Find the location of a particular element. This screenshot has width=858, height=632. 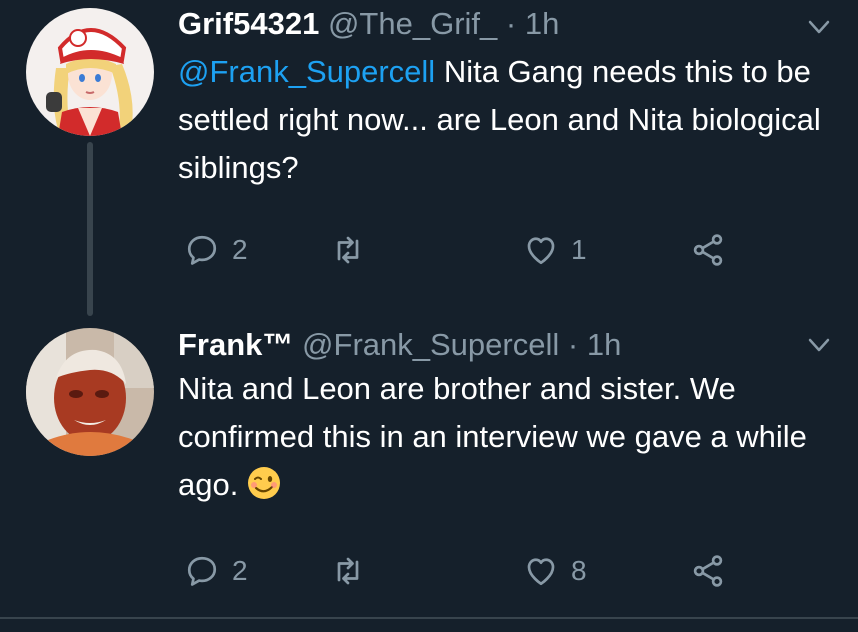

avatar-grif is located at coordinates (90, 72).